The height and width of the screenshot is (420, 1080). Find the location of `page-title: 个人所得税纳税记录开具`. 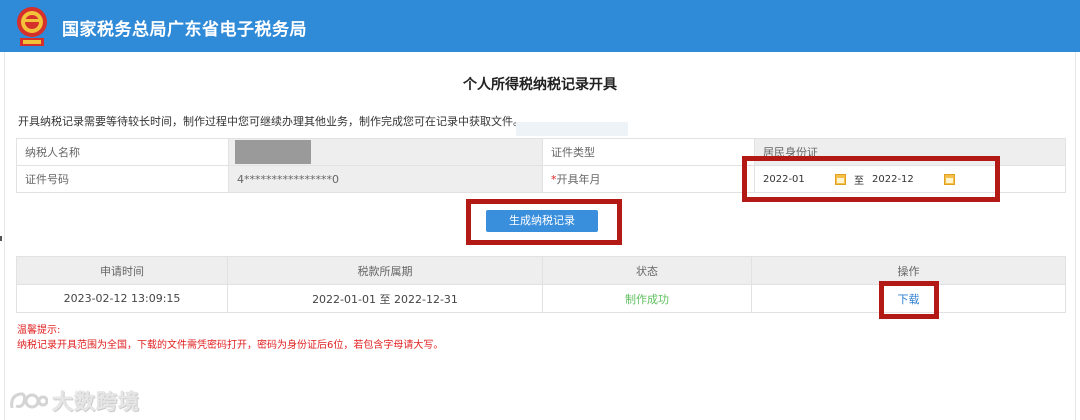

page-title: 个人所得税纳税记录开具 is located at coordinates (540, 85).